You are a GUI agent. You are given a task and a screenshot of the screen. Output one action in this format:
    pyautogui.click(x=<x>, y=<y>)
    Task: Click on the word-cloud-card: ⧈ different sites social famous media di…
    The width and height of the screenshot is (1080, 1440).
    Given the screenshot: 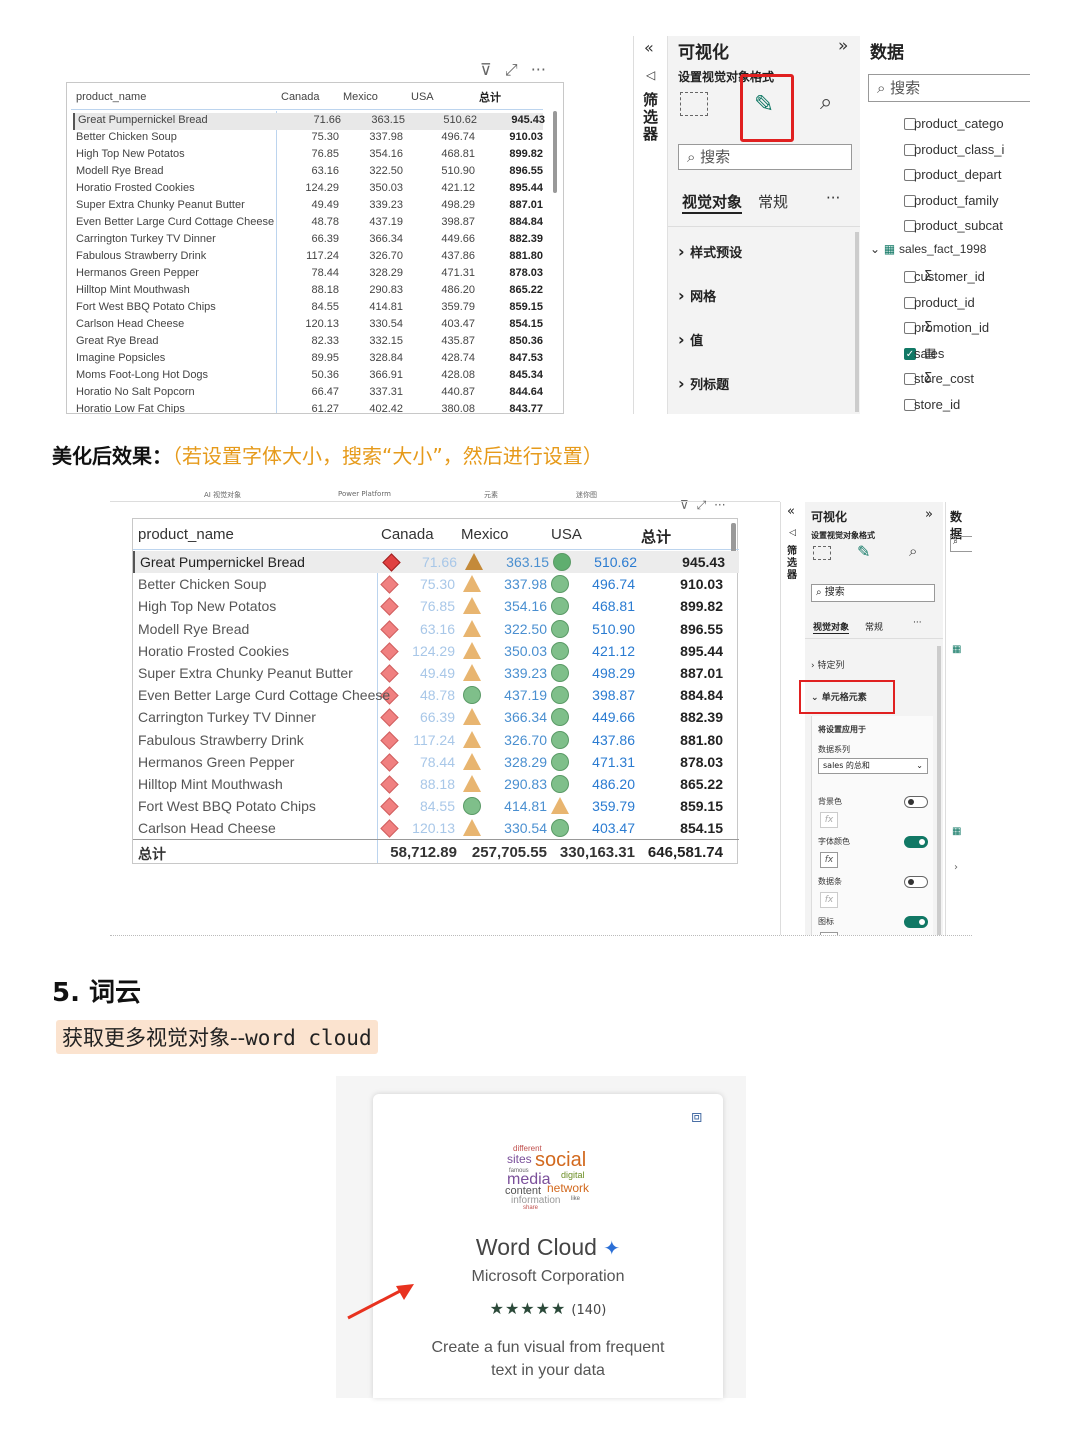 What is the action you would take?
    pyautogui.click(x=548, y=1246)
    